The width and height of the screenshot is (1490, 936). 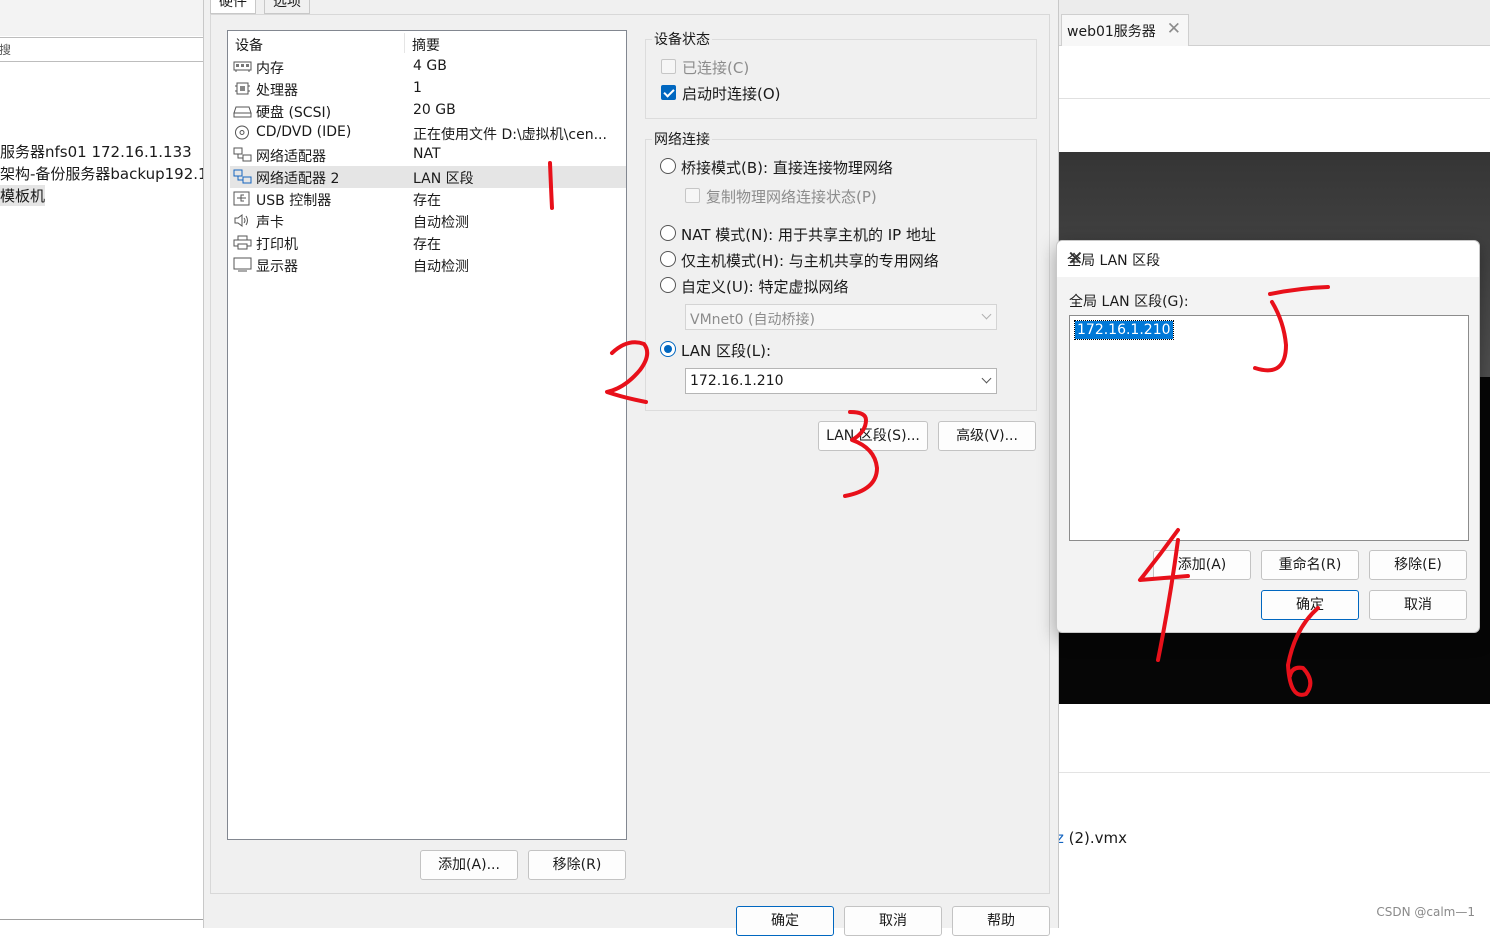 What do you see at coordinates (304, 132) in the screenshot?
I see `device-name: CD/DVD (IDE)` at bounding box center [304, 132].